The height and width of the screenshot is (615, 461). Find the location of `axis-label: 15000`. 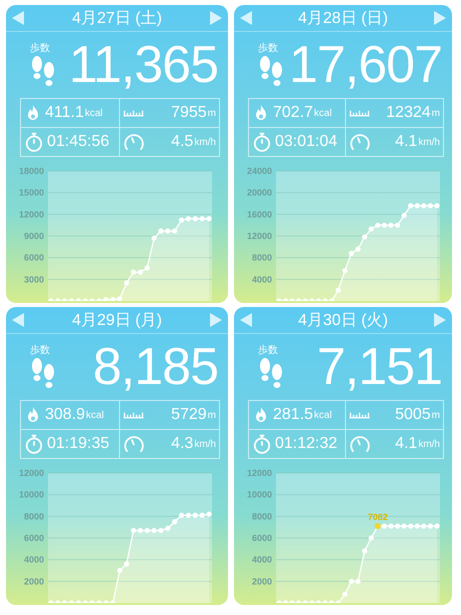

axis-label: 15000 is located at coordinates (31, 193).